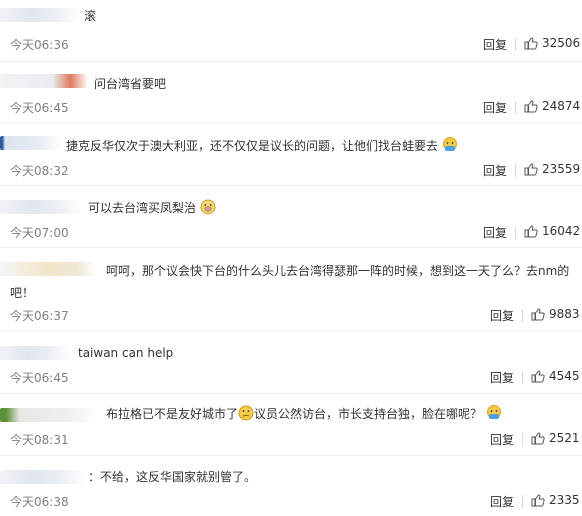  What do you see at coordinates (39, 316) in the screenshot?
I see `comment-time: 今天06:37` at bounding box center [39, 316].